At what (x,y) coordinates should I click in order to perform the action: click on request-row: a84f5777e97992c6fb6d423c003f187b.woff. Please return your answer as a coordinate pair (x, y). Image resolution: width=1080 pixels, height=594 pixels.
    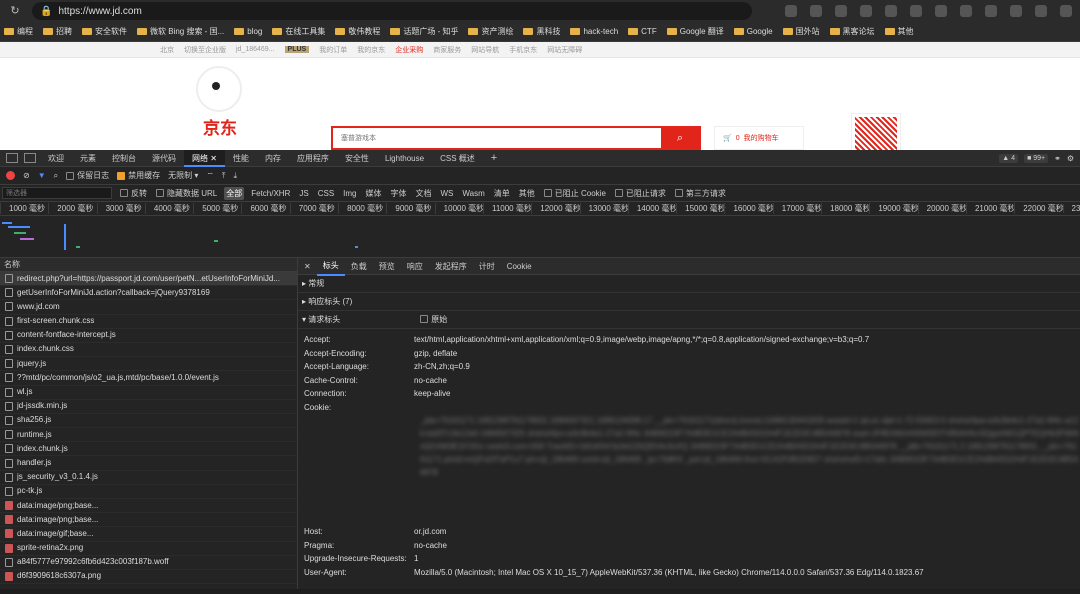
    Looking at the image, I should click on (148, 563).